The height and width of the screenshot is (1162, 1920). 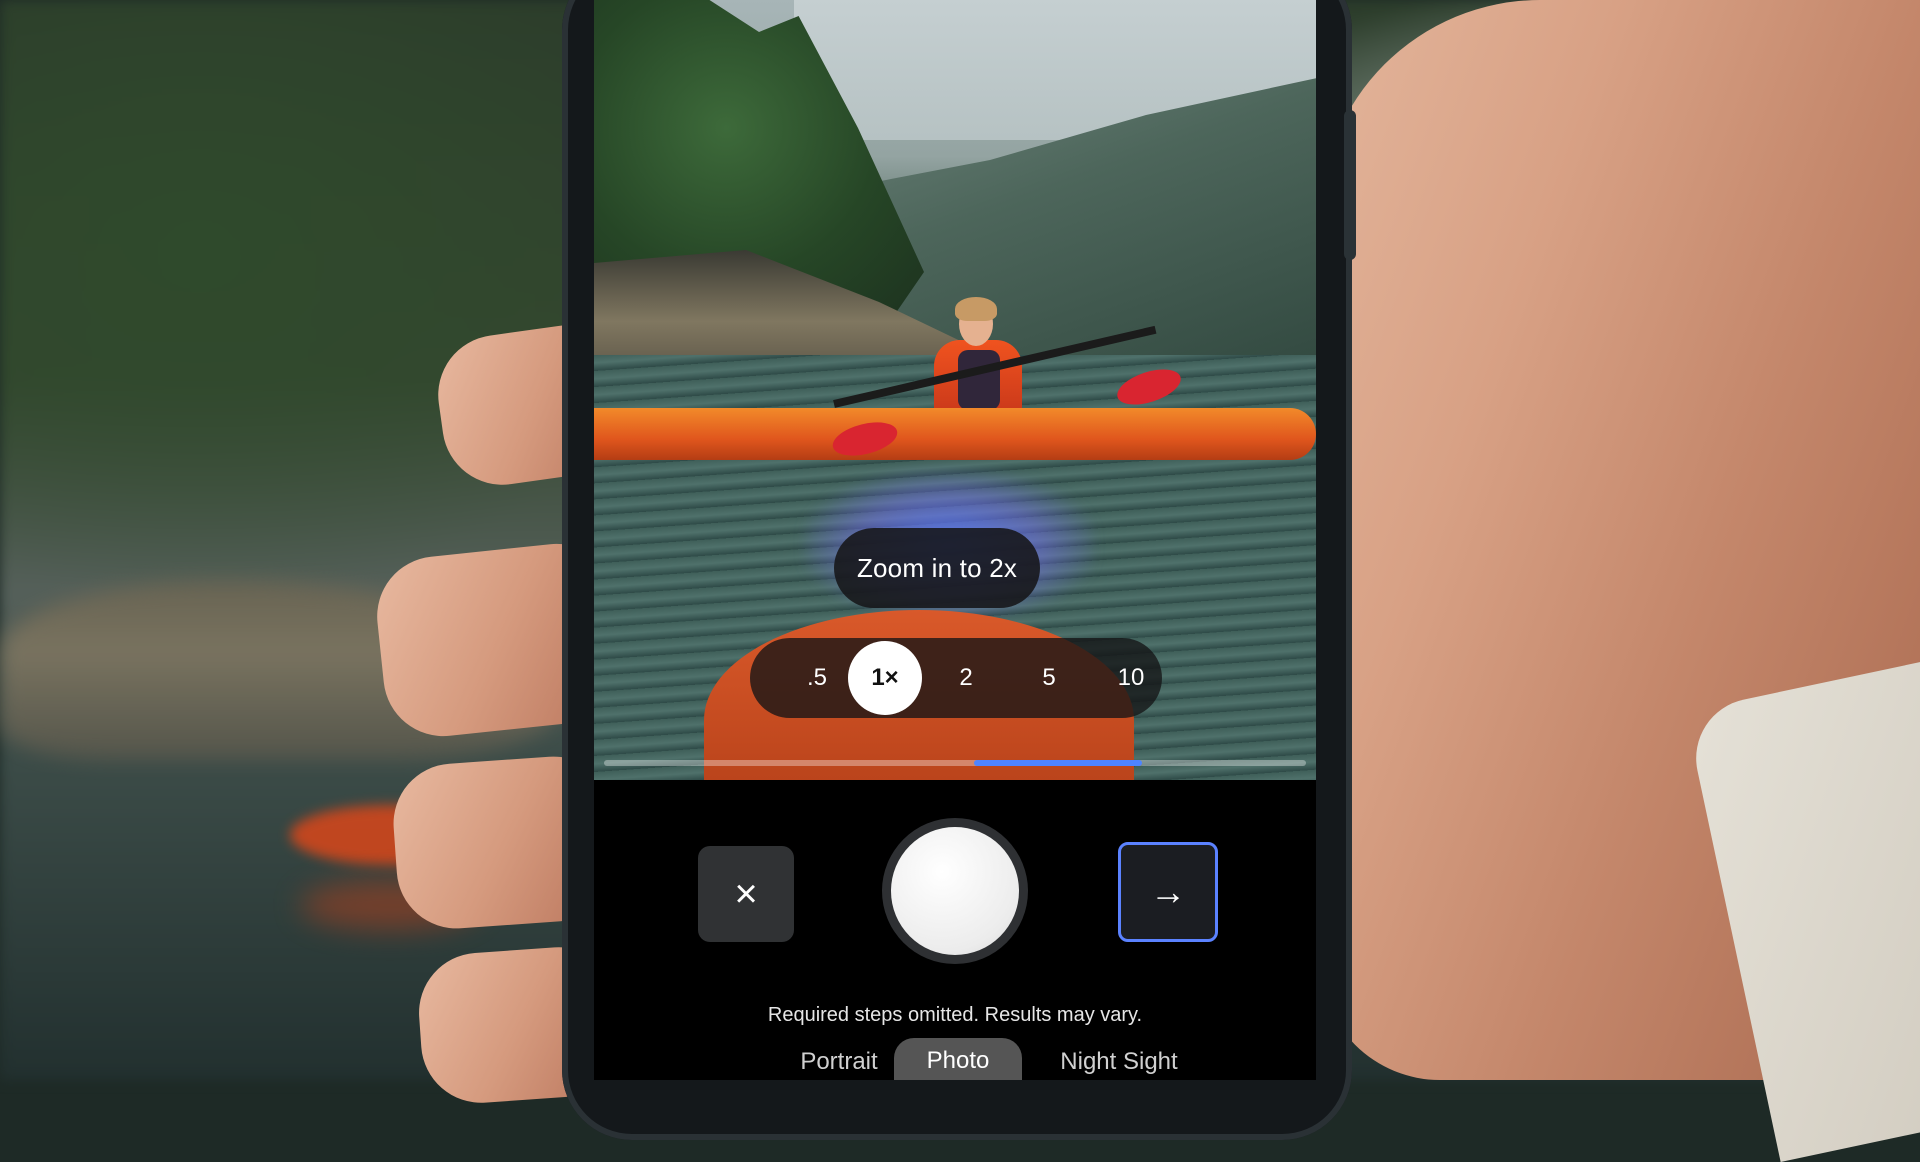 What do you see at coordinates (1119, 1061) in the screenshot?
I see `mode-night-sight: Night Sight` at bounding box center [1119, 1061].